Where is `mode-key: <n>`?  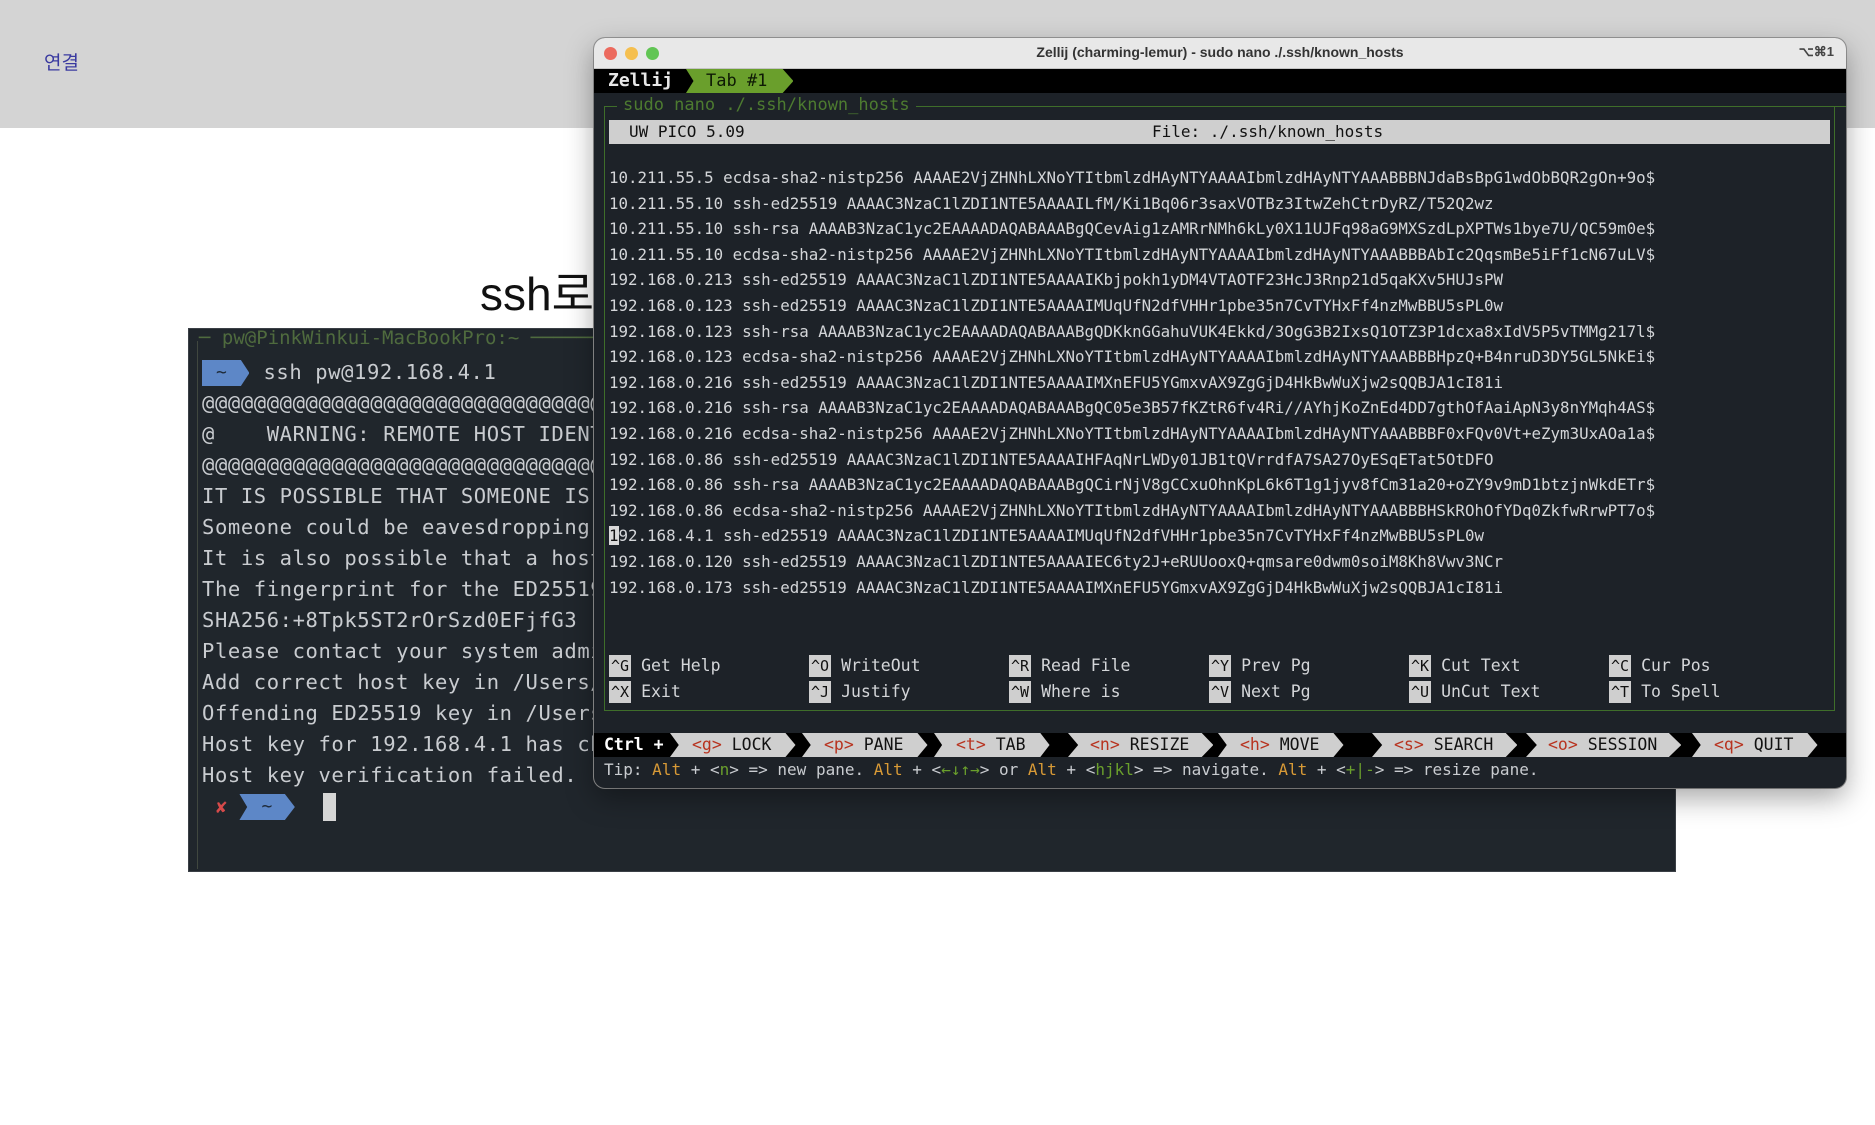
mode-key: <n> is located at coordinates (1105, 744).